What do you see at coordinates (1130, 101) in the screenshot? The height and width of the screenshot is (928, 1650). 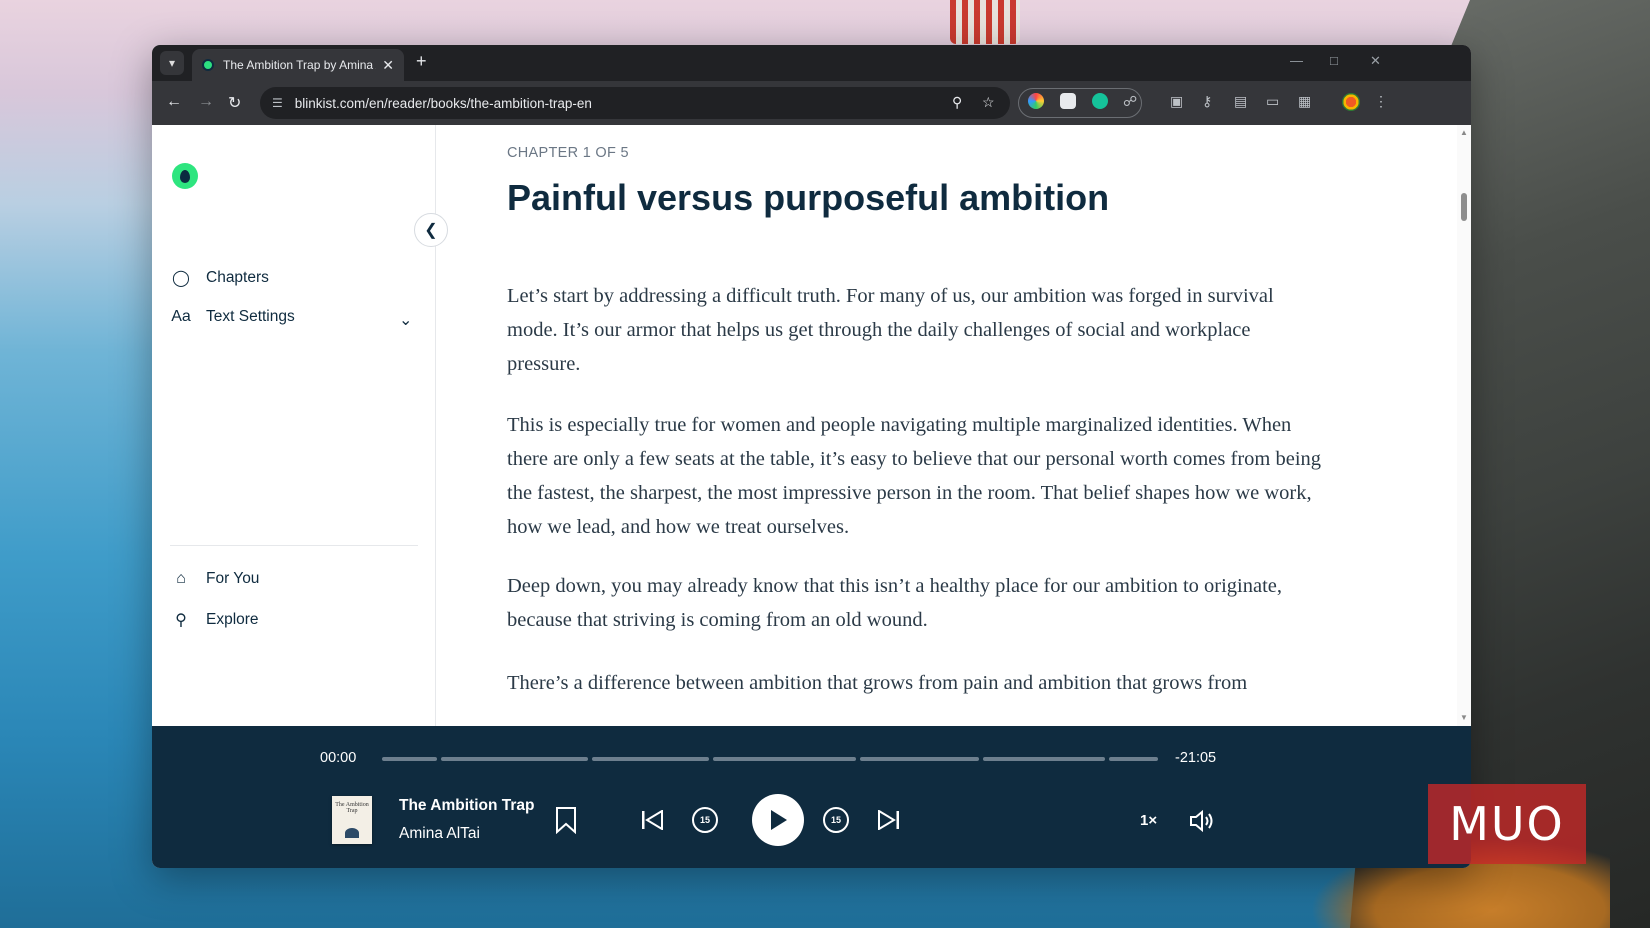 I see `puzzle-extension-icon: ☍` at bounding box center [1130, 101].